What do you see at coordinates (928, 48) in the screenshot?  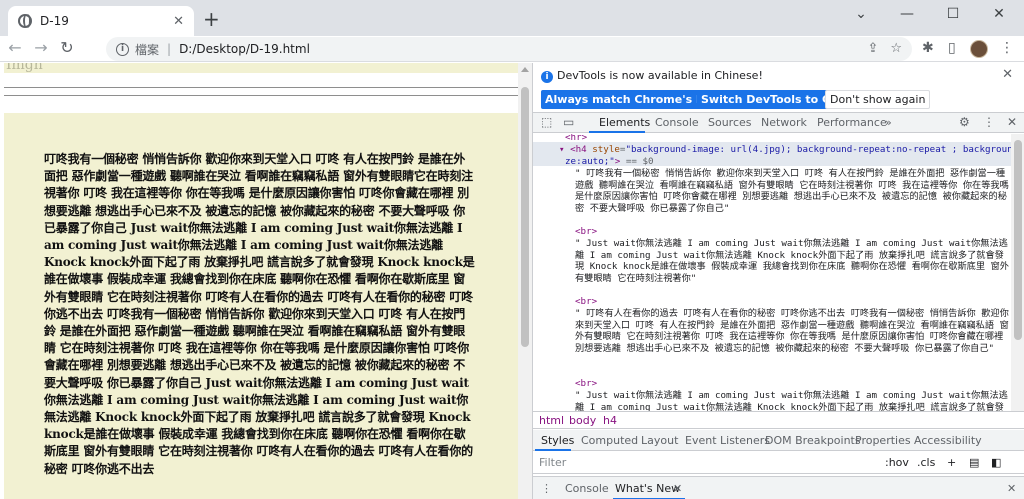 I see `extensions-icon: ✱` at bounding box center [928, 48].